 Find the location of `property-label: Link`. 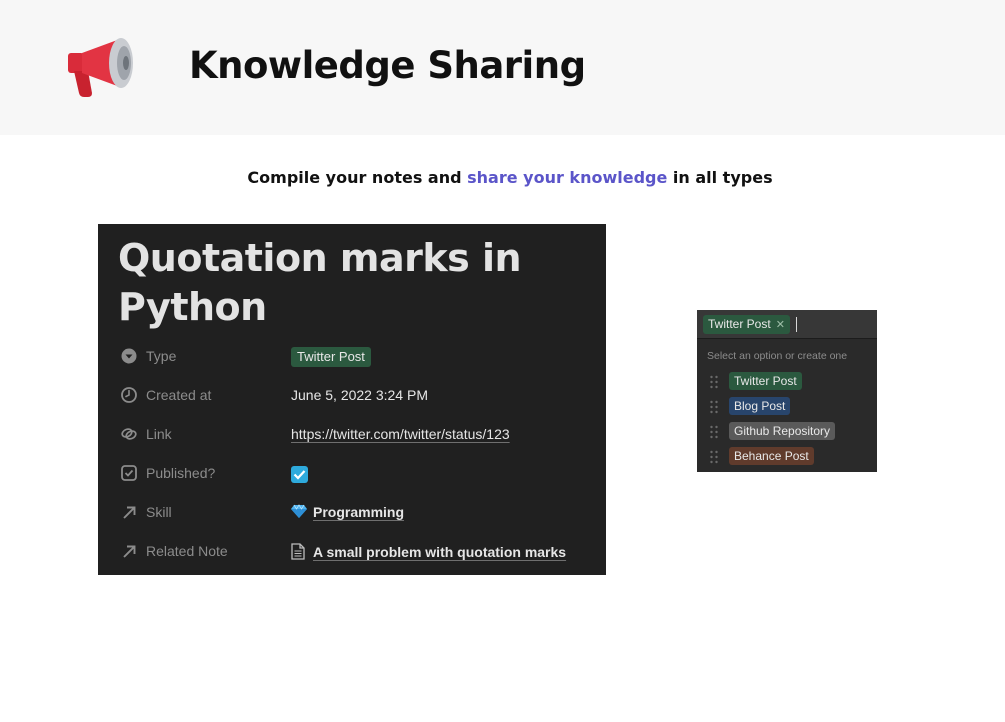

property-label: Link is located at coordinates (159, 434).